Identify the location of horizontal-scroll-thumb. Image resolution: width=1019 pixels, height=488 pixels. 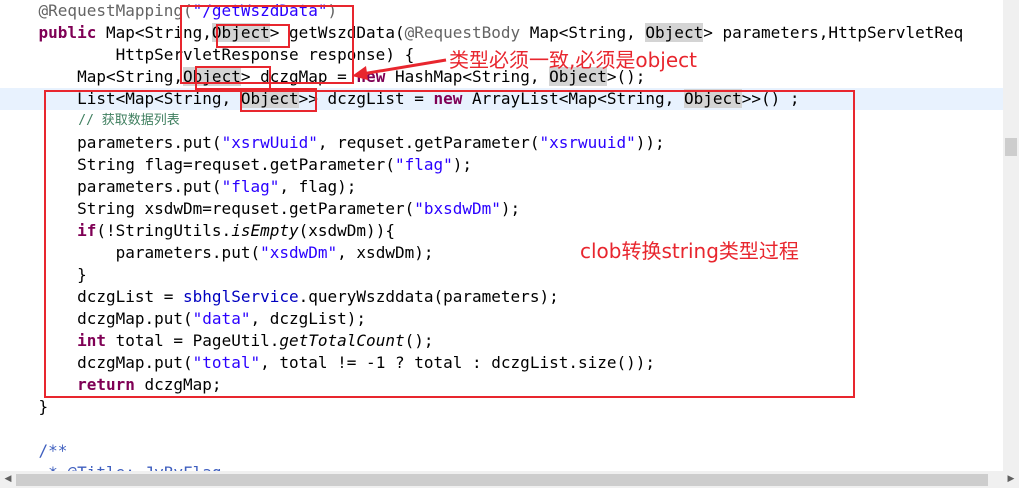
(502, 480).